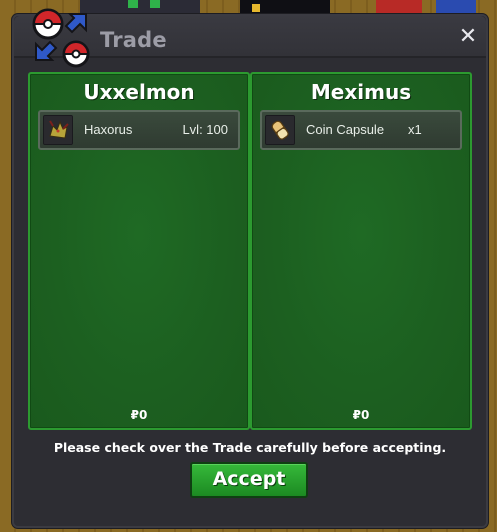  Describe the element at coordinates (58, 130) in the screenshot. I see `haxorus-icon` at that location.